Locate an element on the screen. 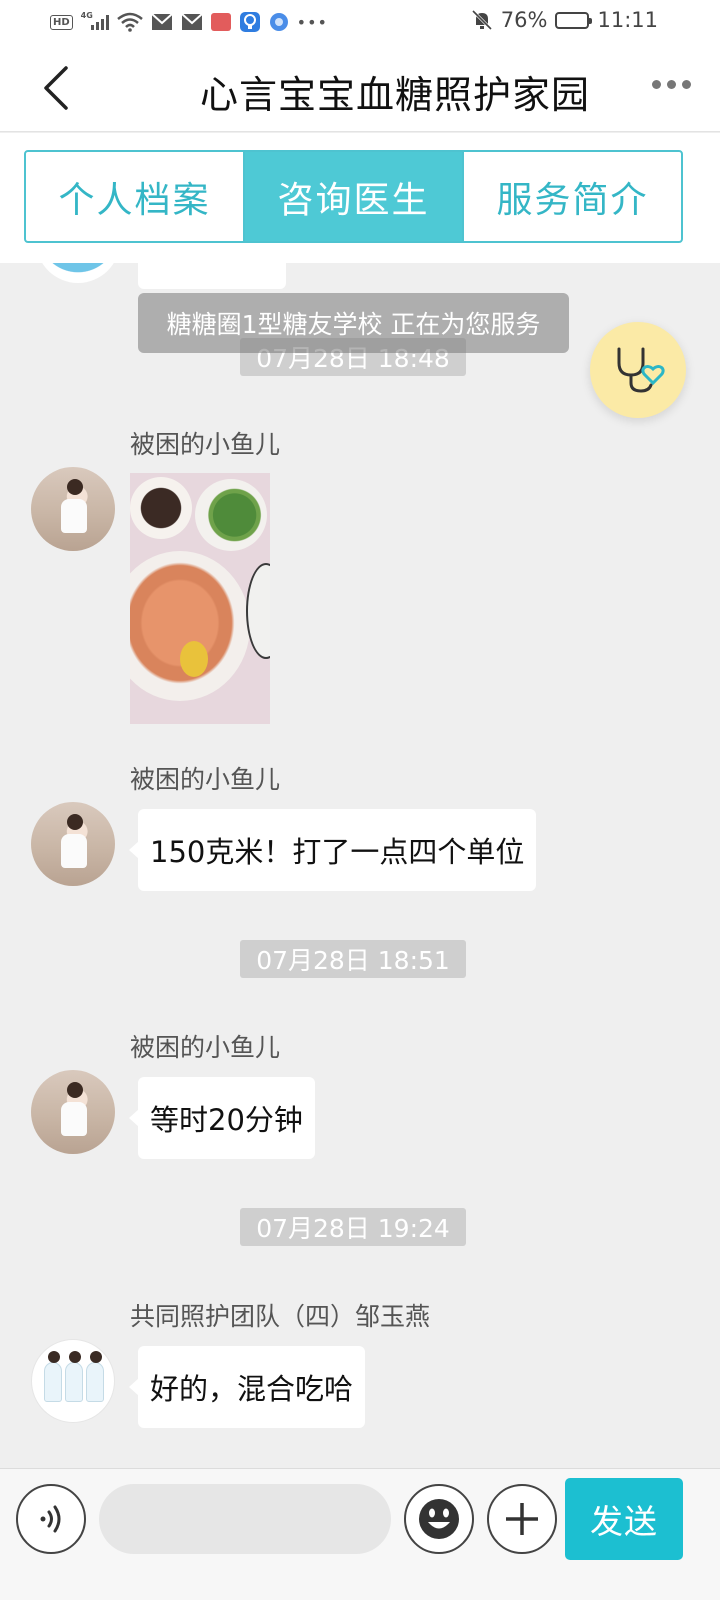 This screenshot has height=1600, width=720. app-icon is located at coordinates (220, 22).